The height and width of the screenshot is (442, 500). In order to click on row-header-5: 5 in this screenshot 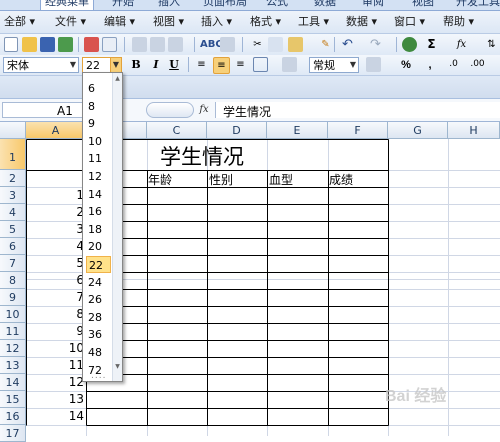, I will do `click(13, 229)`.